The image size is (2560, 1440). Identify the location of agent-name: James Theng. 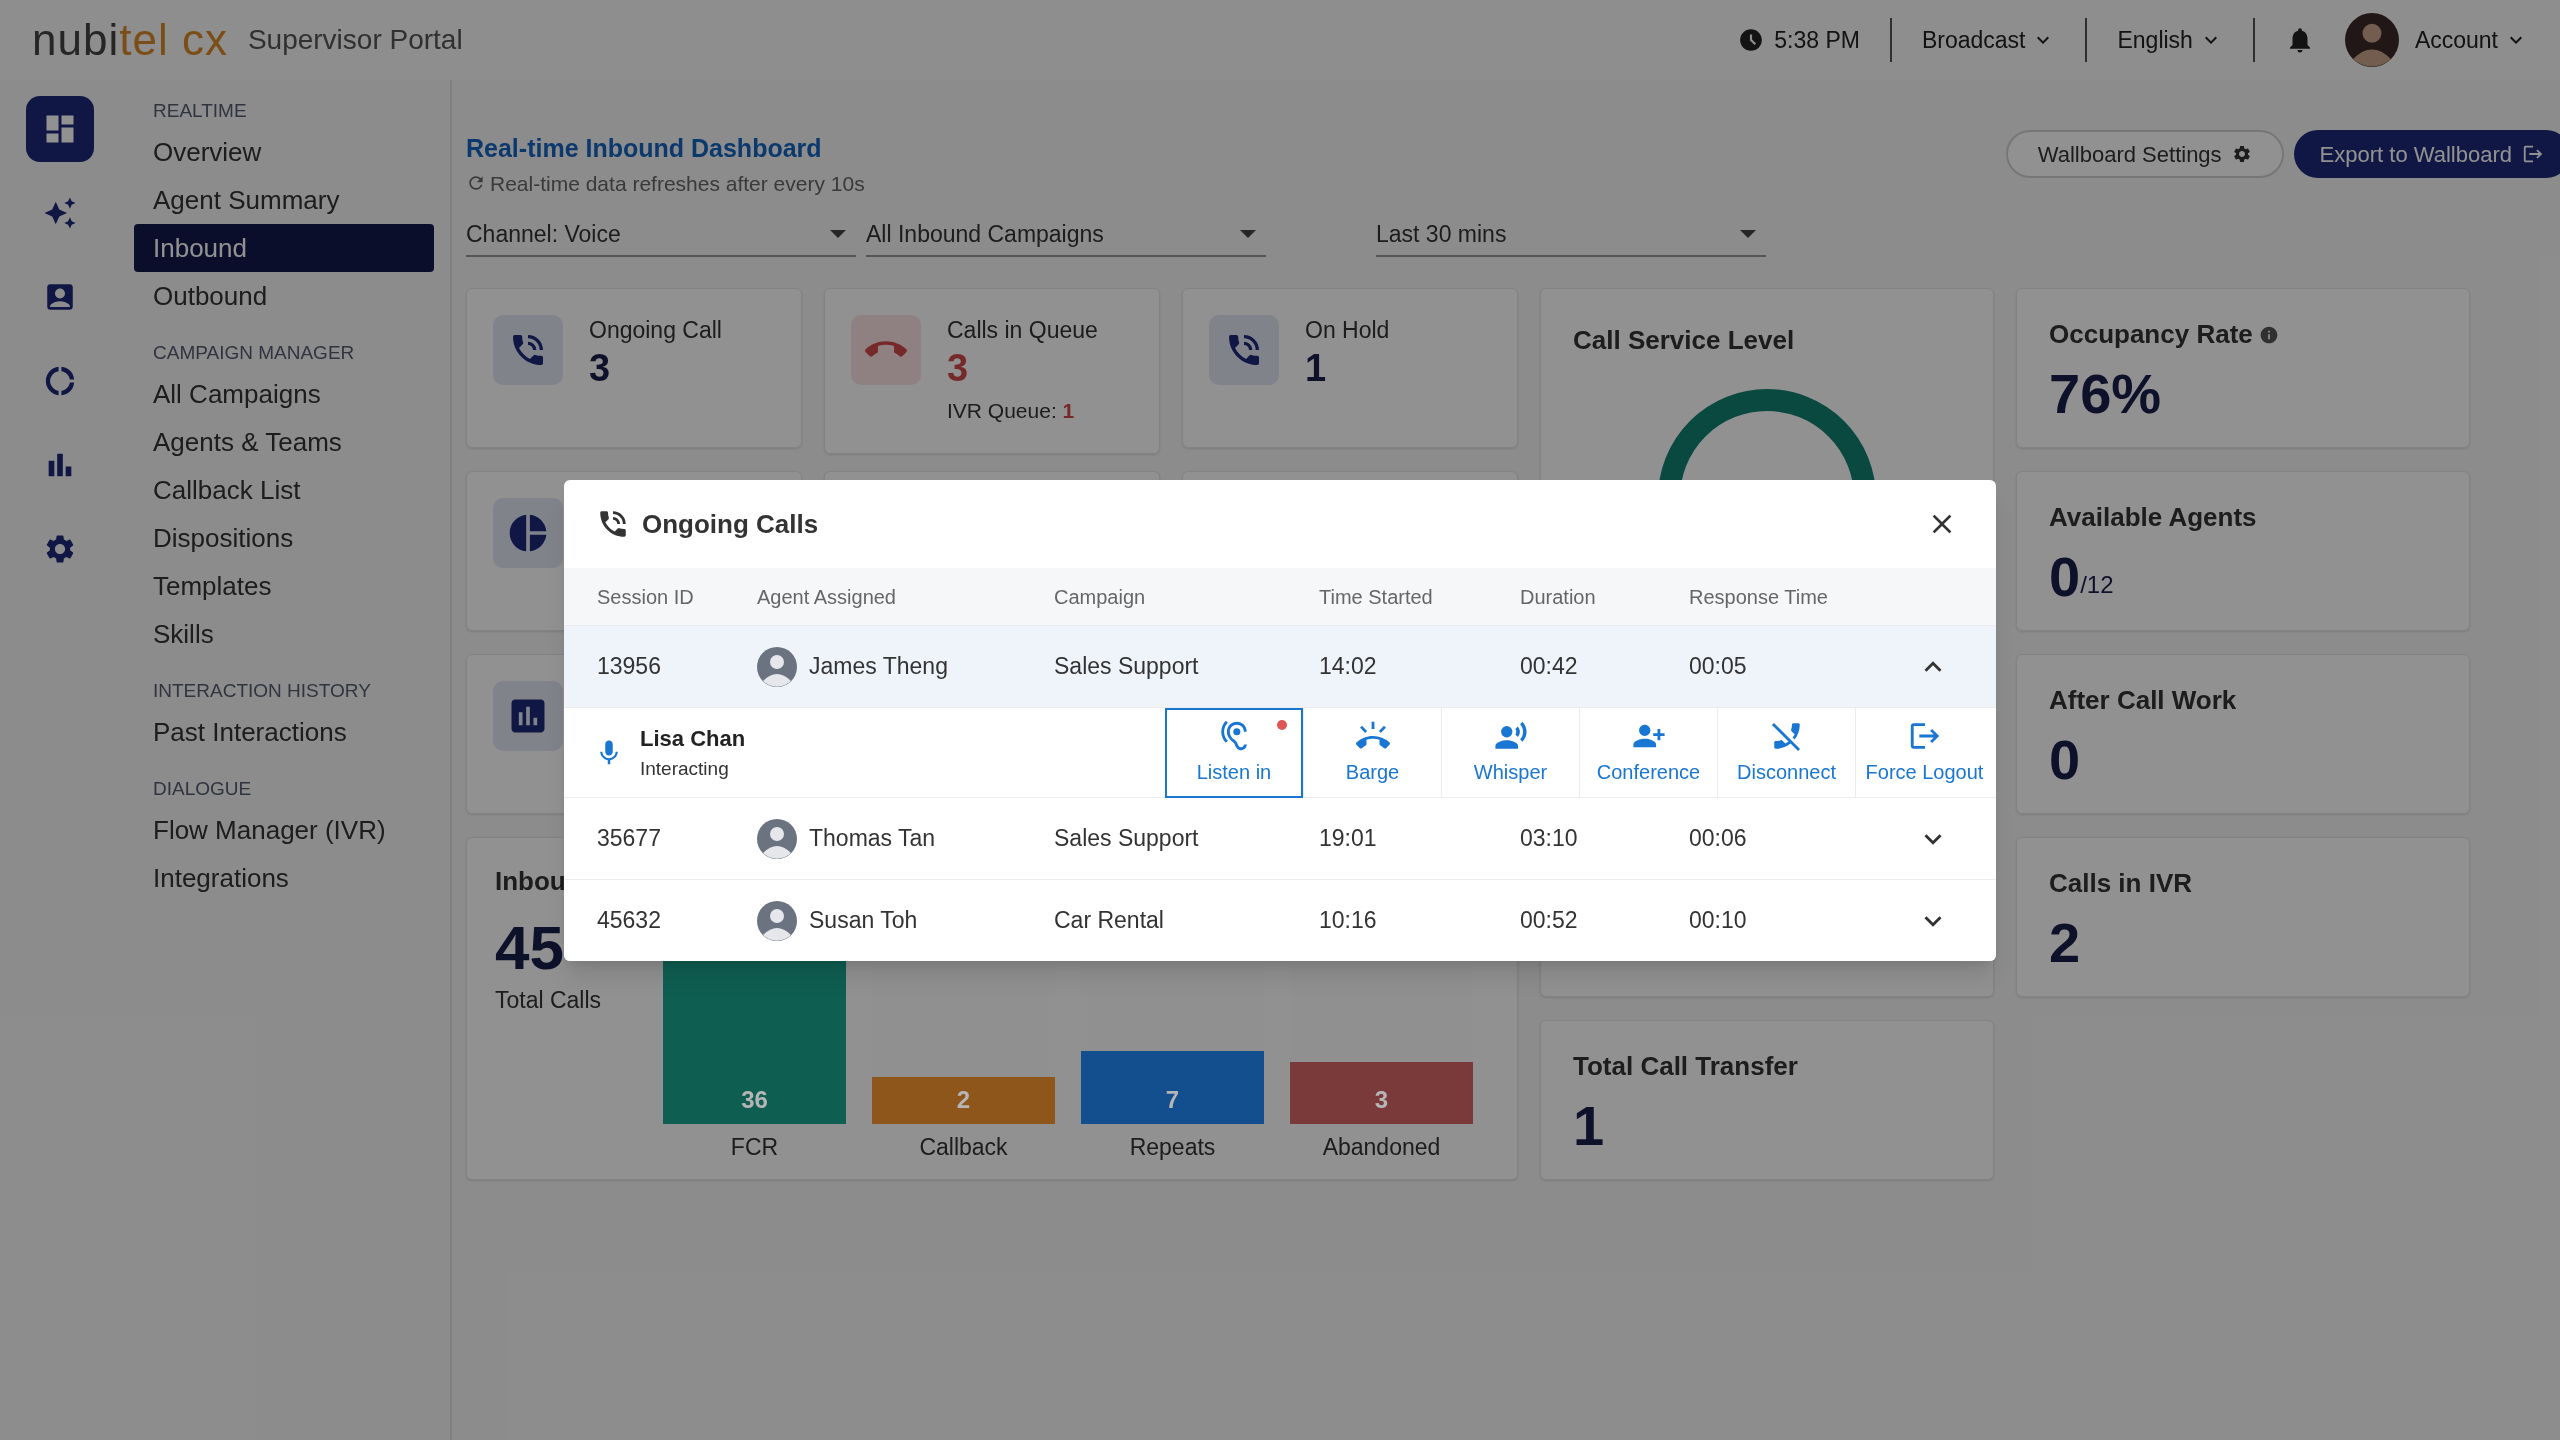
(878, 667).